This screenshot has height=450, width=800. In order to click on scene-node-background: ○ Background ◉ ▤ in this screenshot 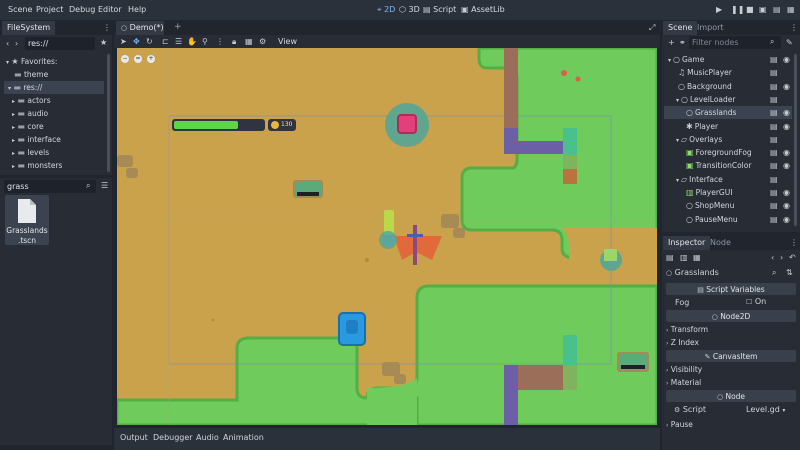, I will do `click(728, 86)`.